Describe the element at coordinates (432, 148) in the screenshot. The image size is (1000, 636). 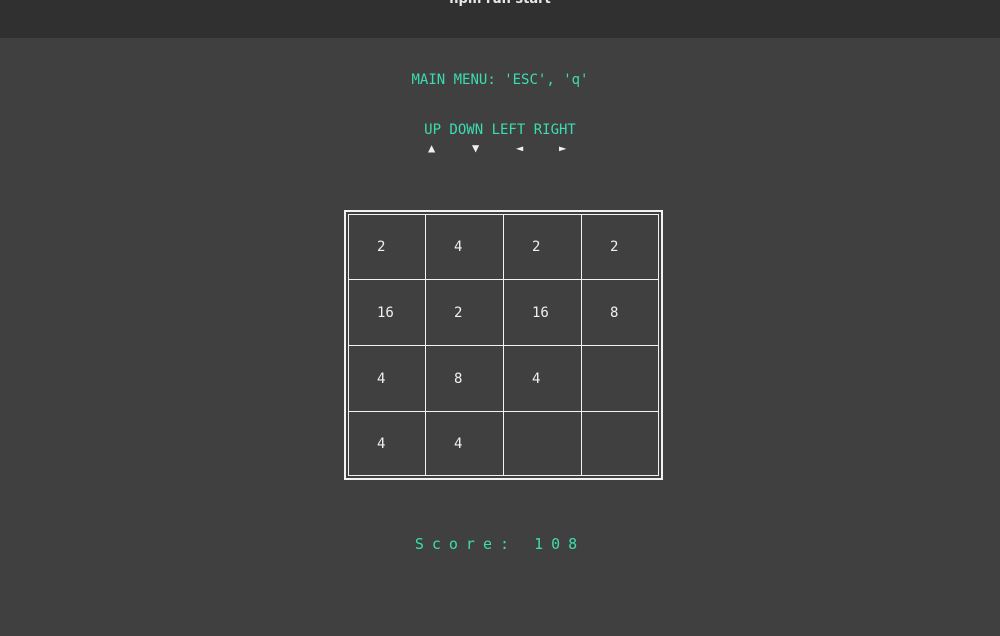
I see `arrow-up-icon: ▲` at that location.